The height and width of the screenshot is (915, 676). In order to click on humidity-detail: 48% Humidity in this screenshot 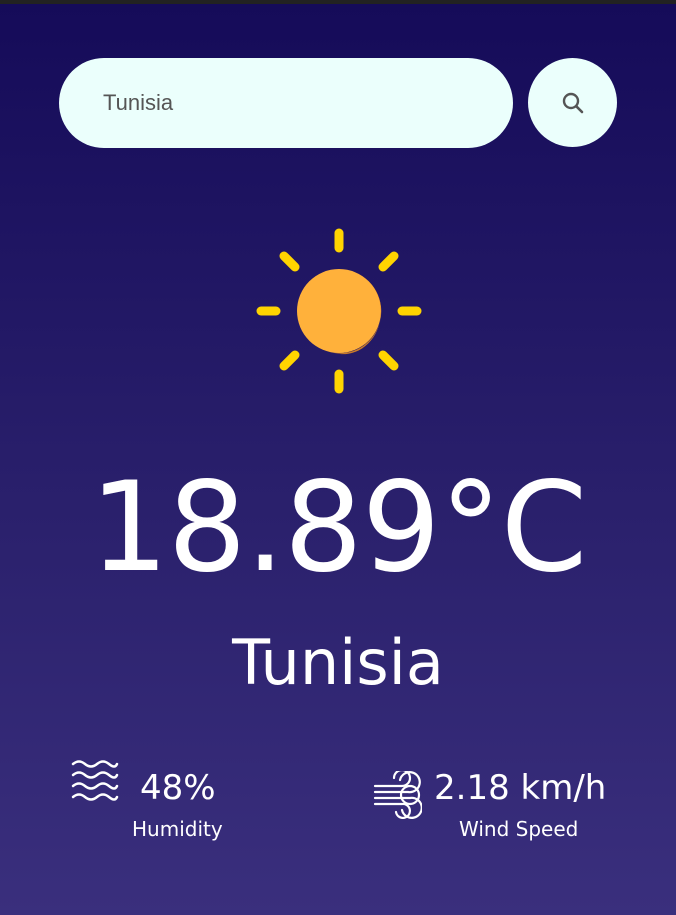, I will do `click(170, 804)`.